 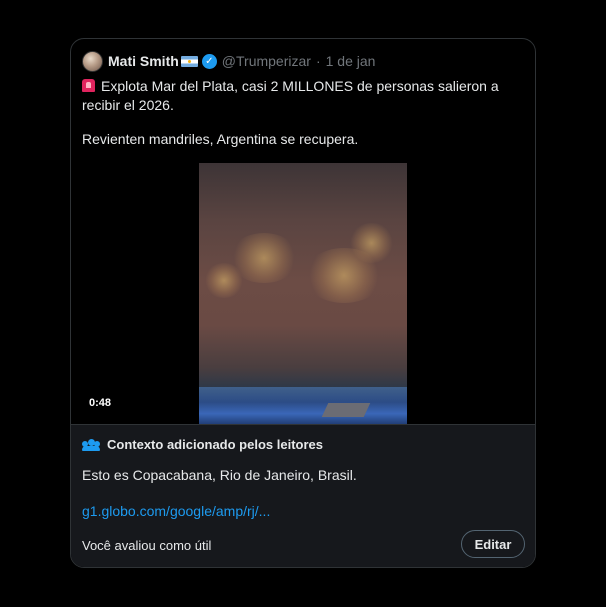 I want to click on city-lights, so click(x=303, y=406).